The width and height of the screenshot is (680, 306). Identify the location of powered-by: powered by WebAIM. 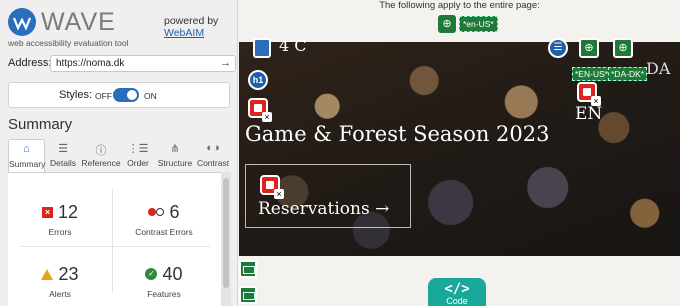
(191, 27).